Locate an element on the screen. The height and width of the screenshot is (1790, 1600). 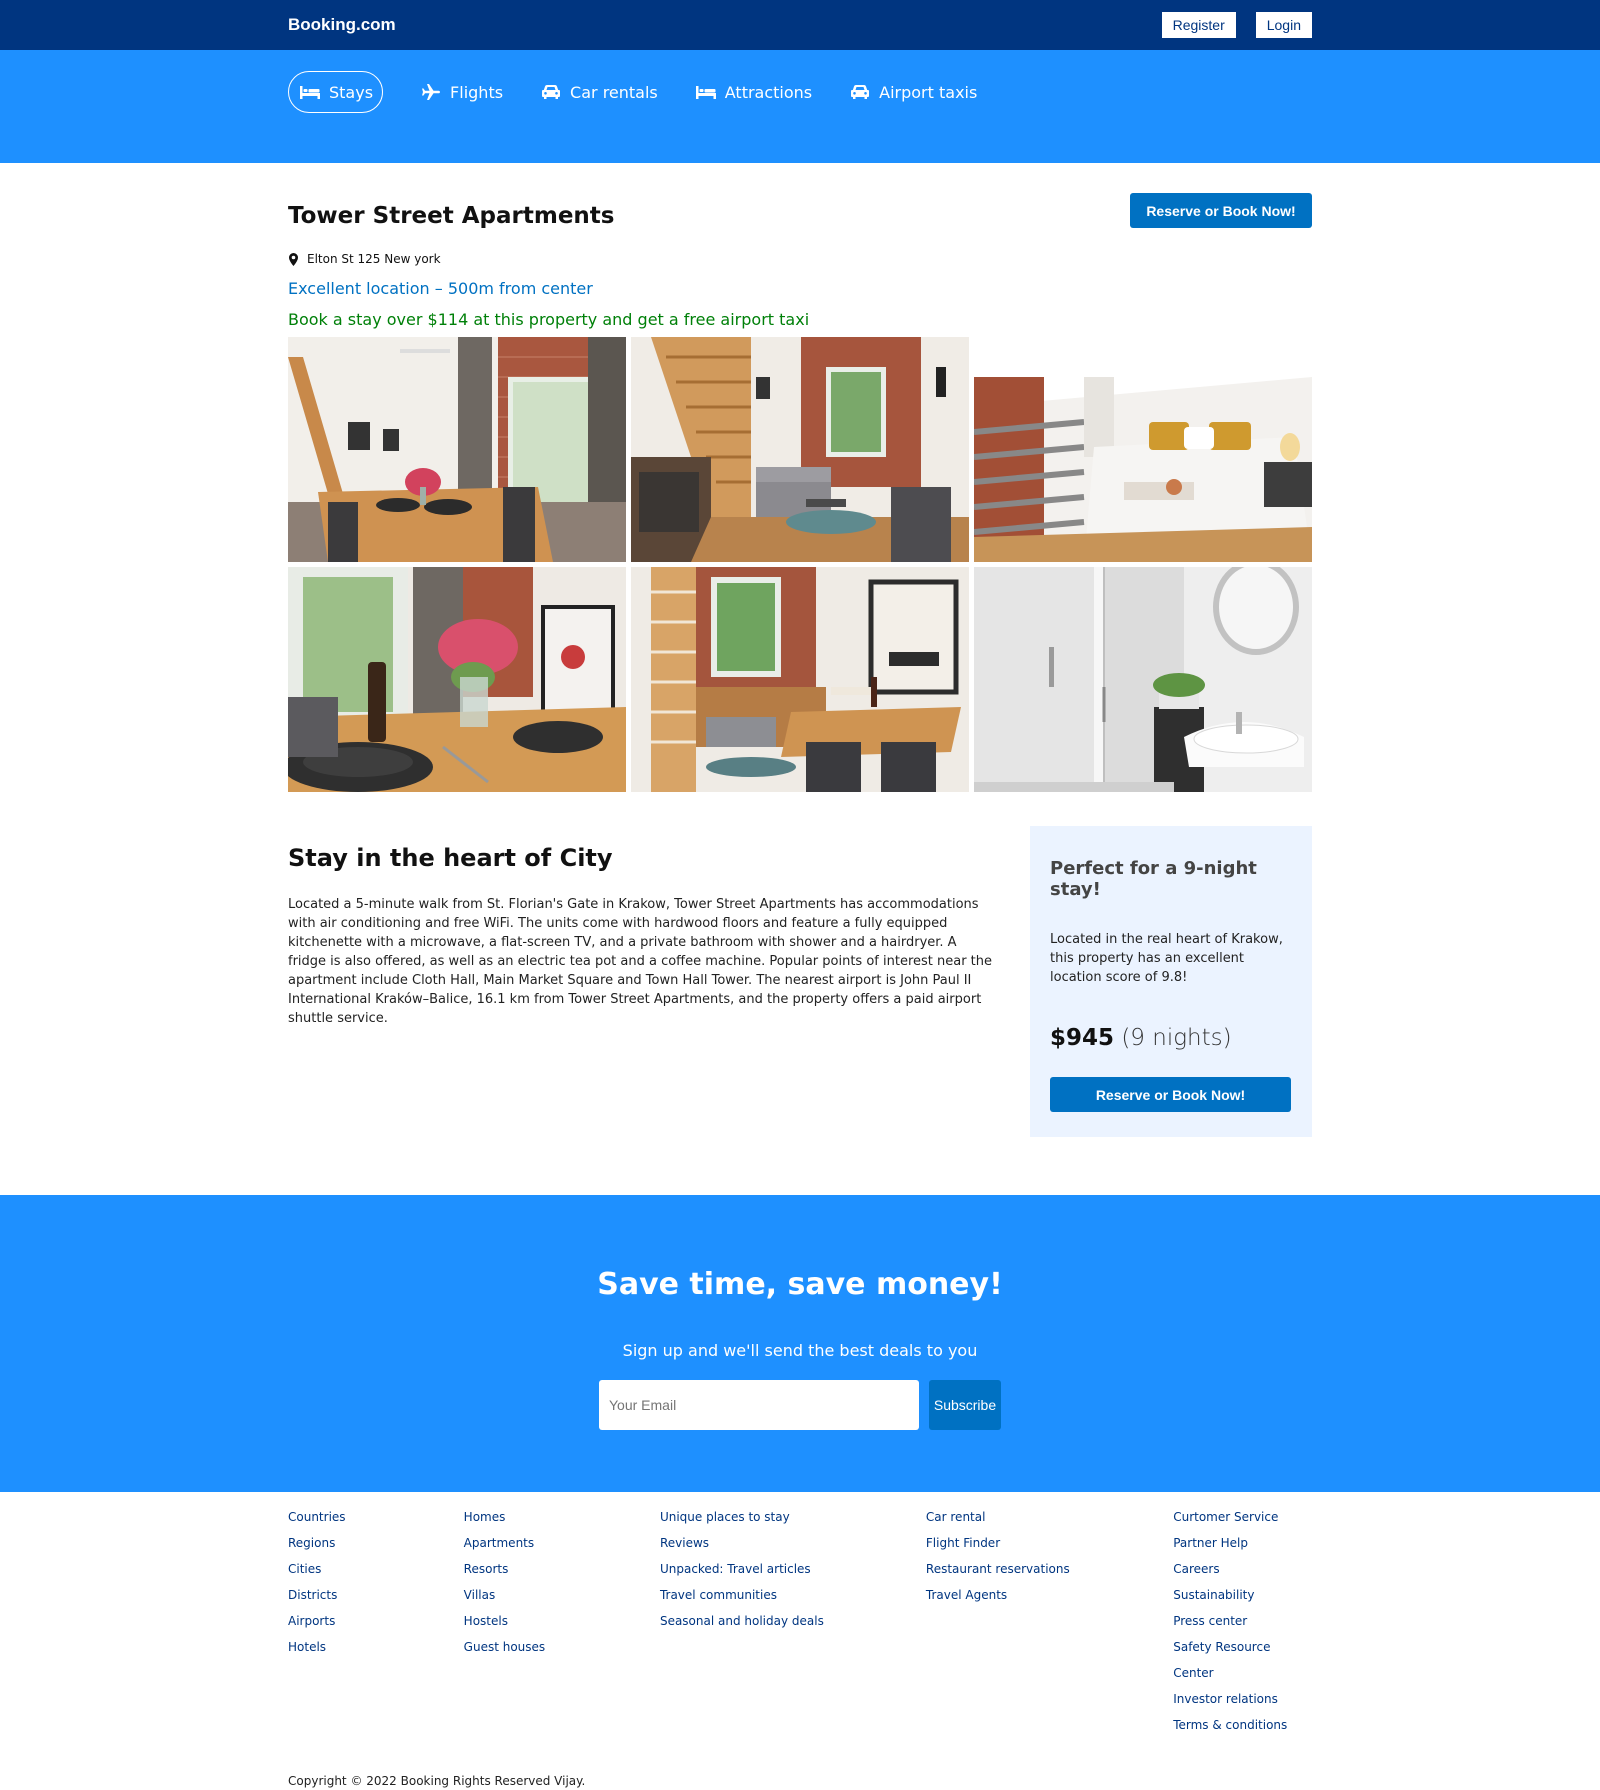
newsletter-heading: Save time, save money! is located at coordinates (800, 1284).